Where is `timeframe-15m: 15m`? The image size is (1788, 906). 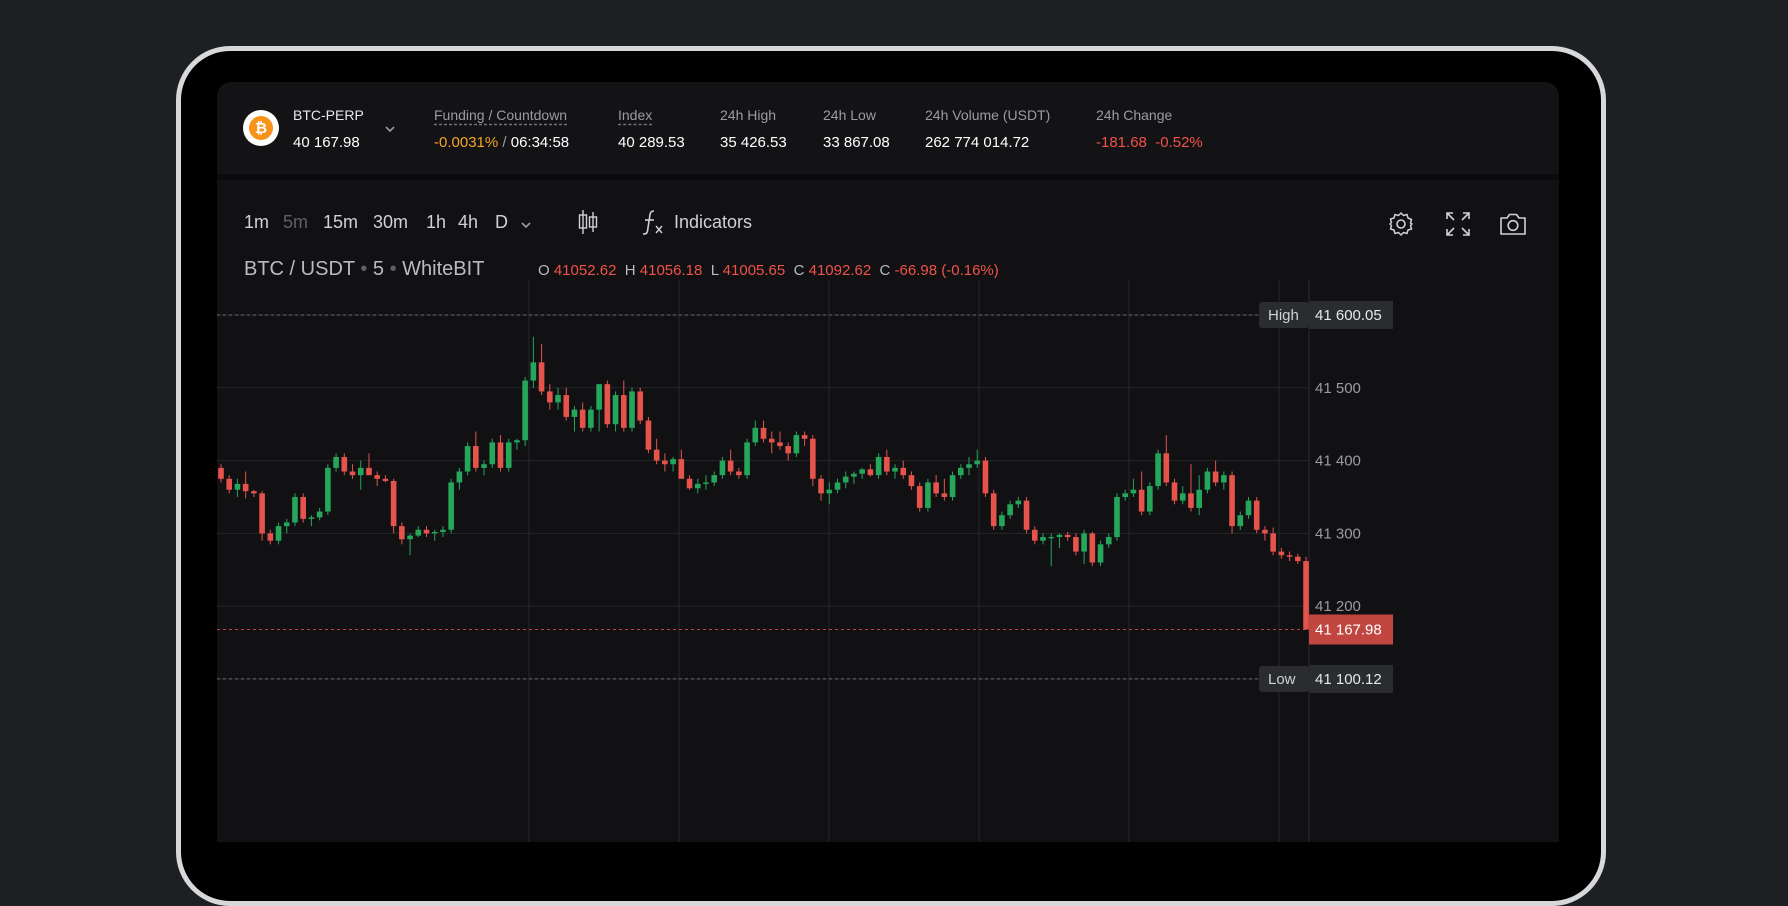
timeframe-15m: 15m is located at coordinates (340, 222).